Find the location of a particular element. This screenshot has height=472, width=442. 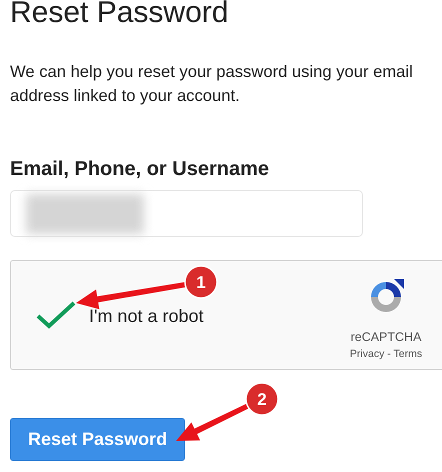

brand-text: reCAPTCHA is located at coordinates (386, 337).